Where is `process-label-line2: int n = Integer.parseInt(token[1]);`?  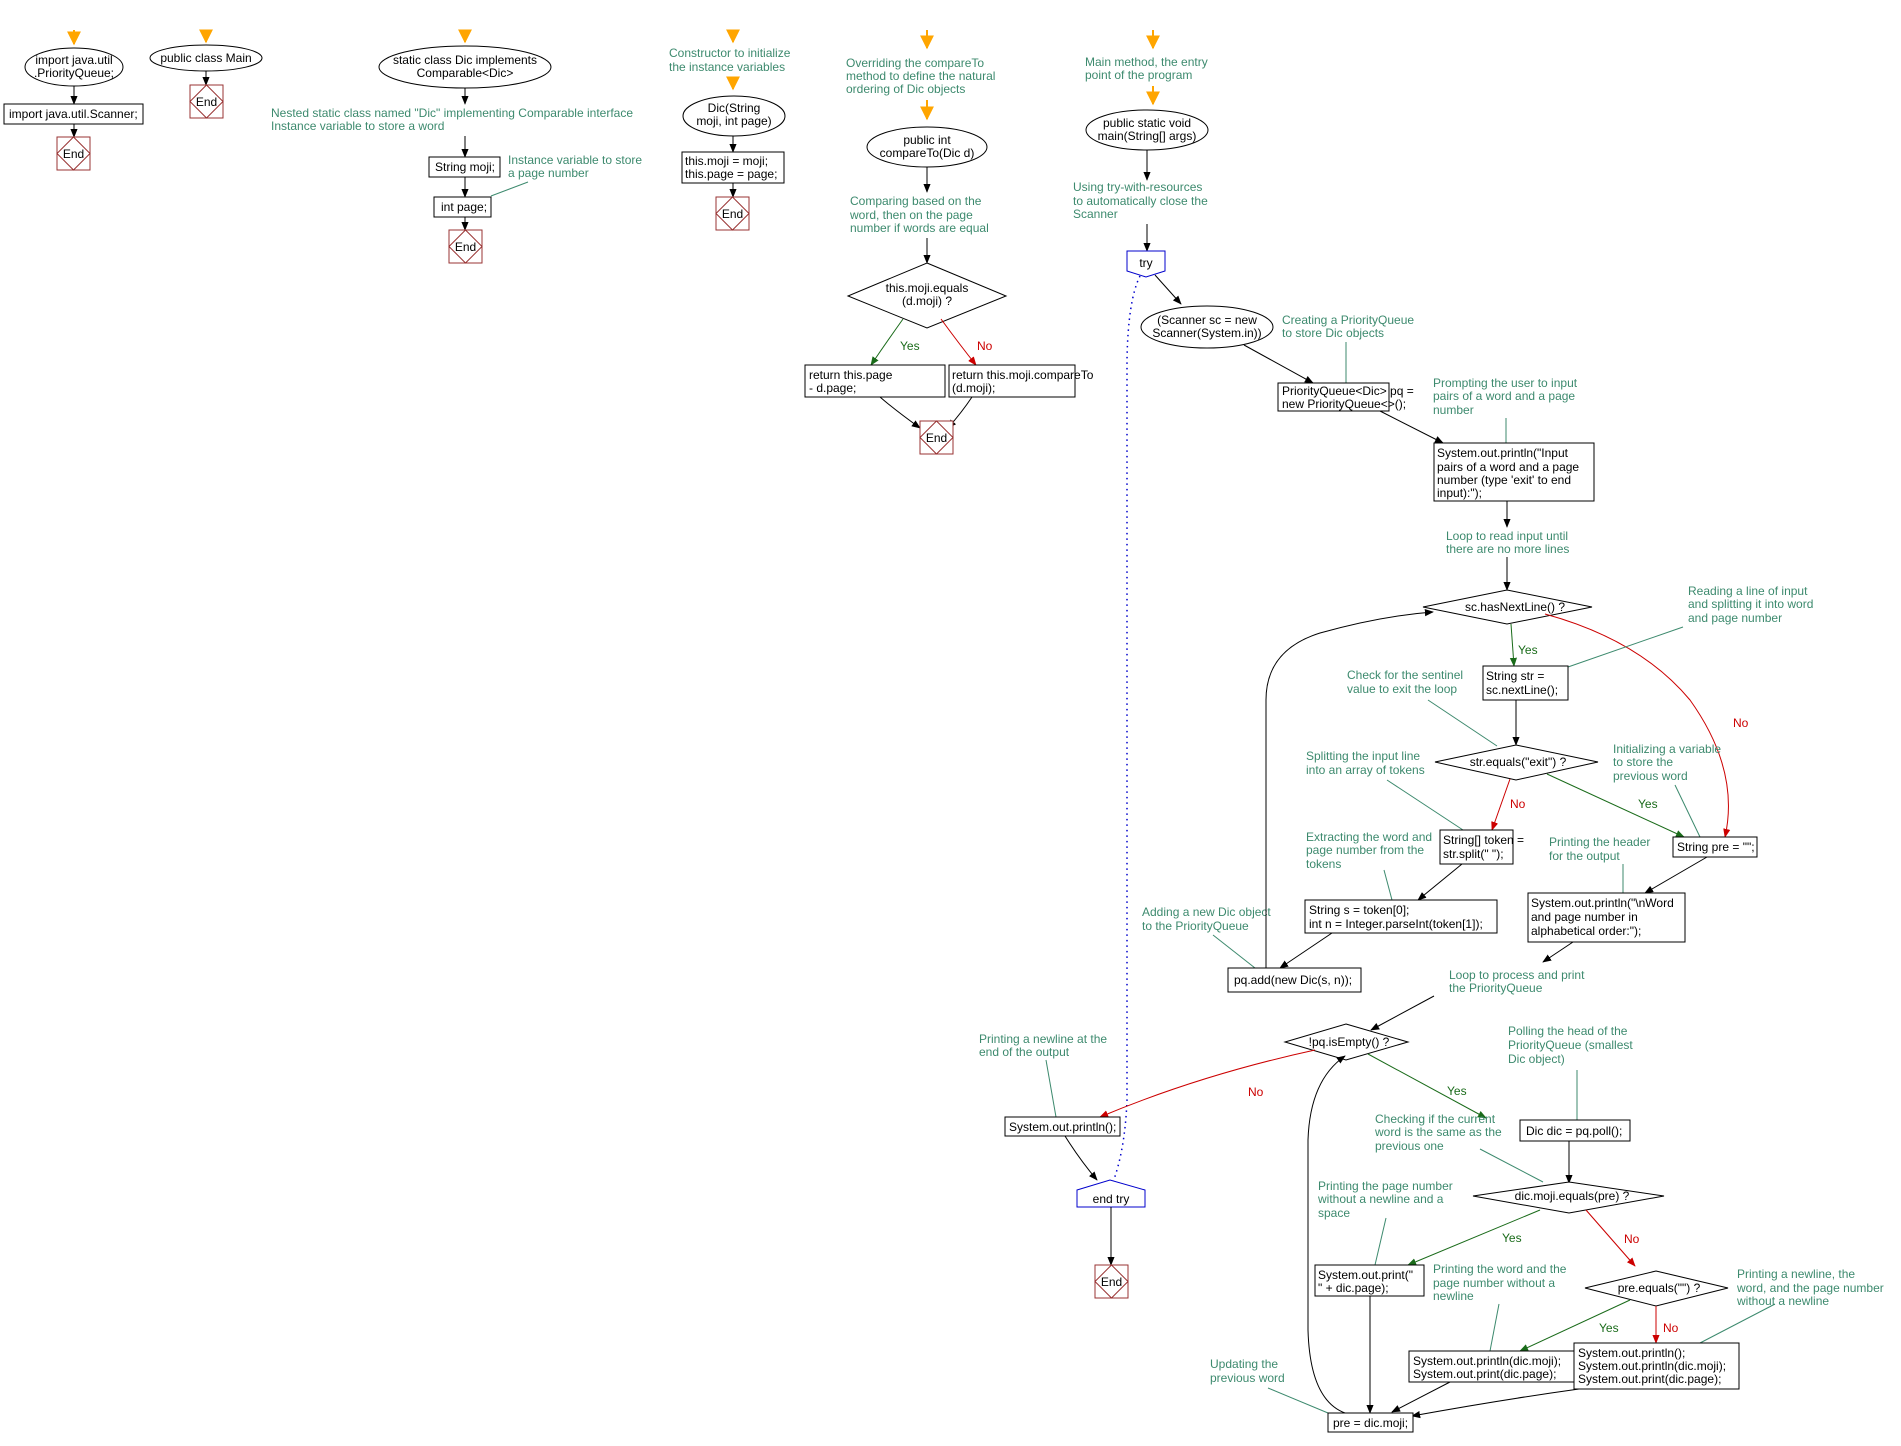 process-label-line2: int n = Integer.parseInt(token[1]); is located at coordinates (1396, 924).